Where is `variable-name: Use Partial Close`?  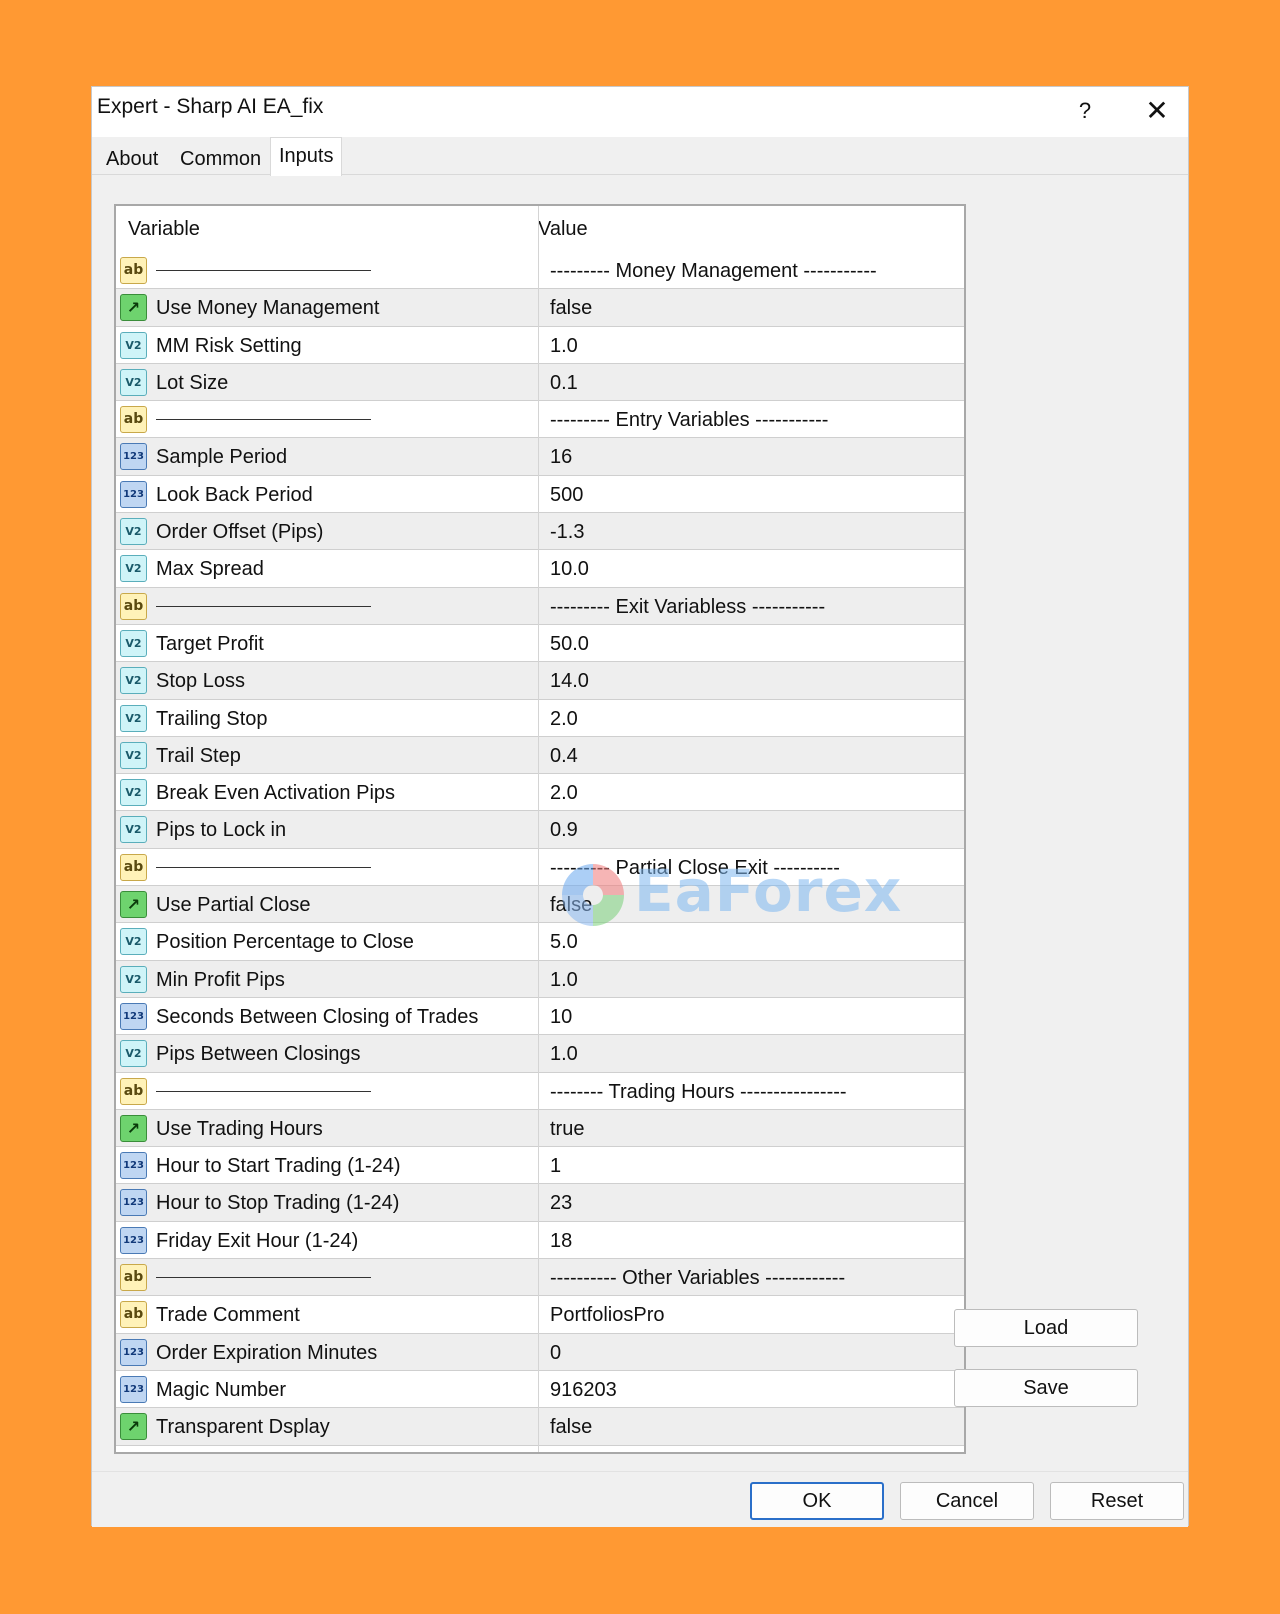
variable-name: Use Partial Close is located at coordinates (233, 905).